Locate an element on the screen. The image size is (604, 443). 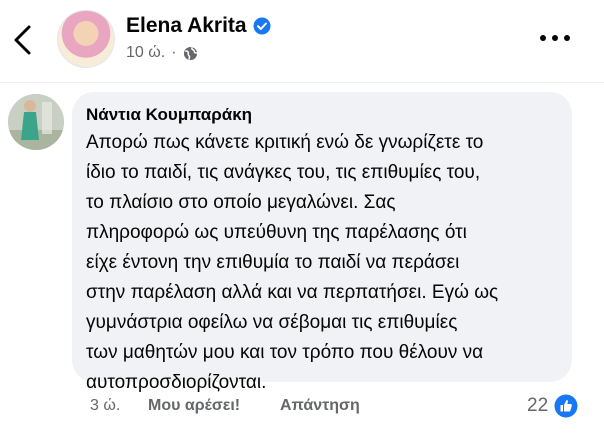
commenter-photo is located at coordinates (36, 122).